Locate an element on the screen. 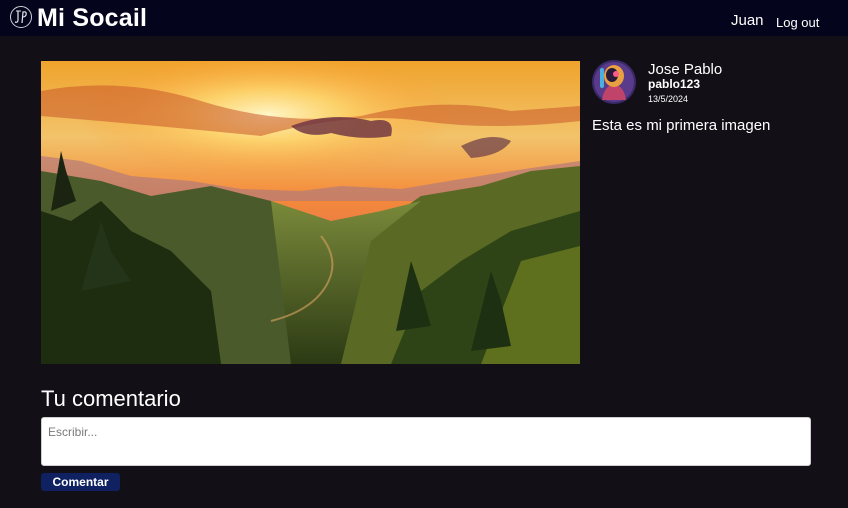 The height and width of the screenshot is (508, 848). author-name: Jose Pablo is located at coordinates (685, 69).